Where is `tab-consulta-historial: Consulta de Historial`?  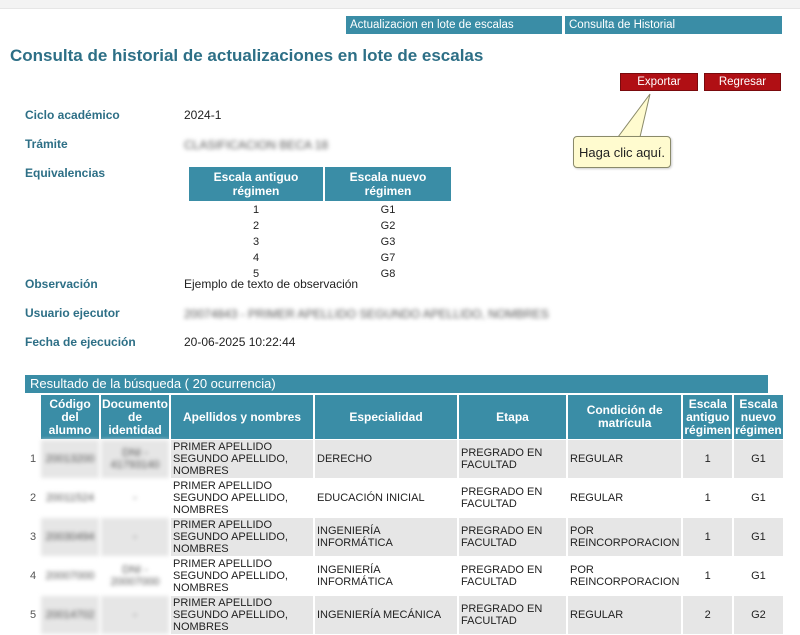
tab-consulta-historial: Consulta de Historial is located at coordinates (673, 25).